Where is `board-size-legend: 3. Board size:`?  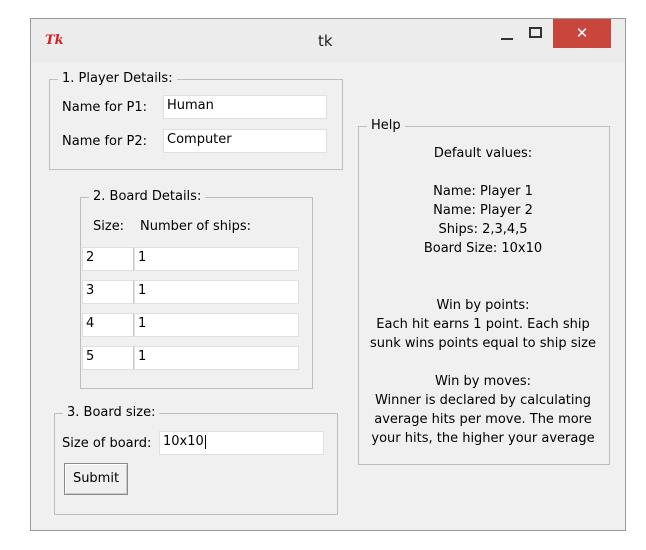 board-size-legend: 3. Board size: is located at coordinates (111, 413).